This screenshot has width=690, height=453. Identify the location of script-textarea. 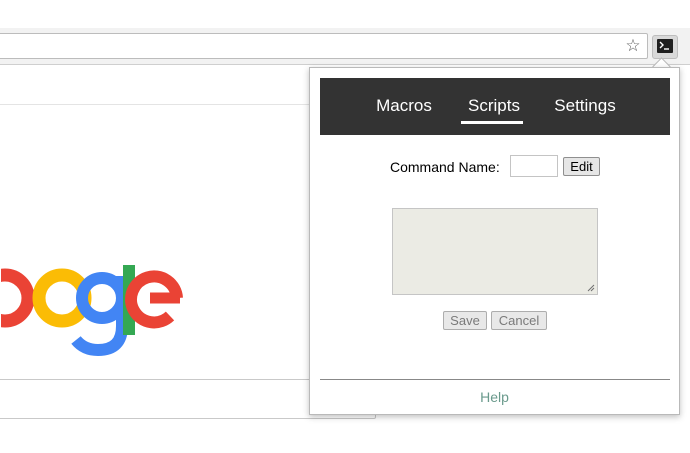
(495, 251).